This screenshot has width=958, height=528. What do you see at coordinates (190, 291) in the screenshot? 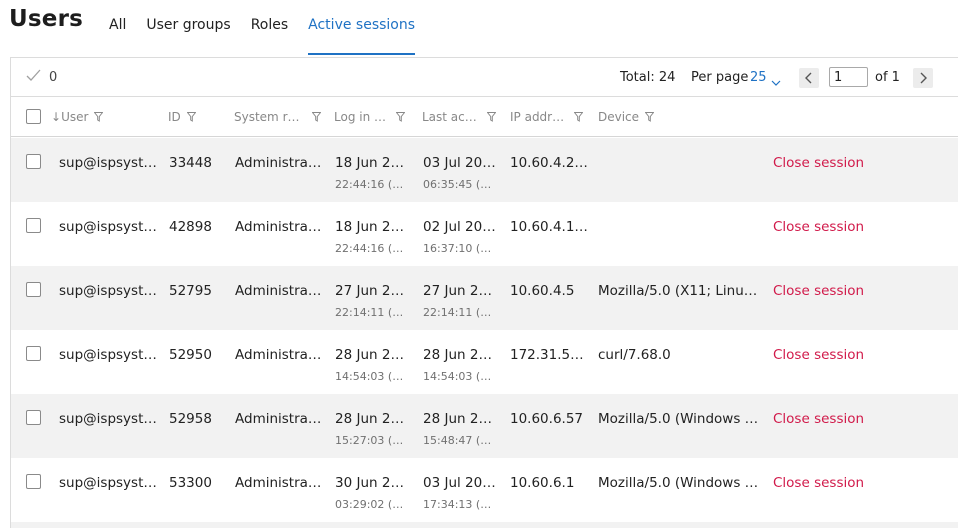
I see `cell-id: 52795` at bounding box center [190, 291].